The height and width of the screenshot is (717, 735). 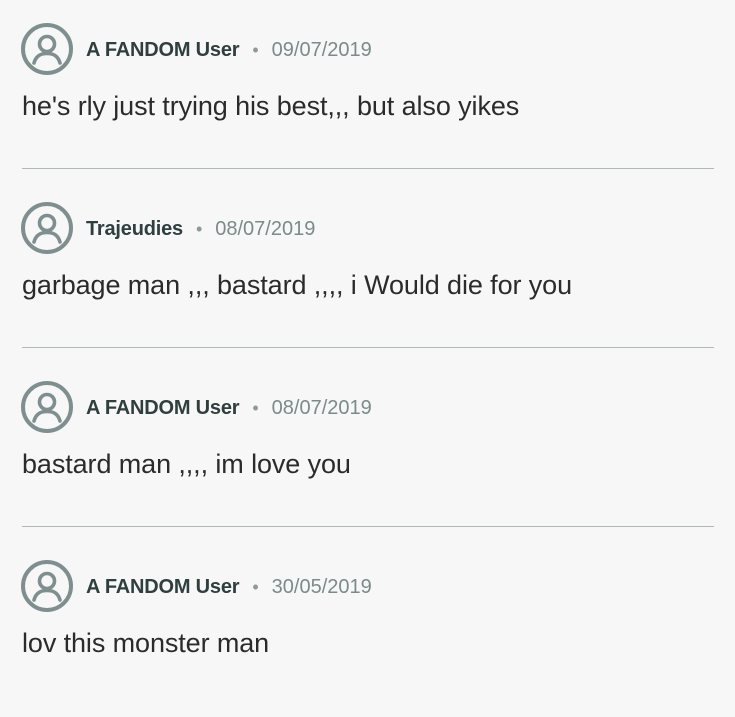 I want to click on comment-meta: A FANDOM User • 09/07/2019, so click(x=229, y=50).